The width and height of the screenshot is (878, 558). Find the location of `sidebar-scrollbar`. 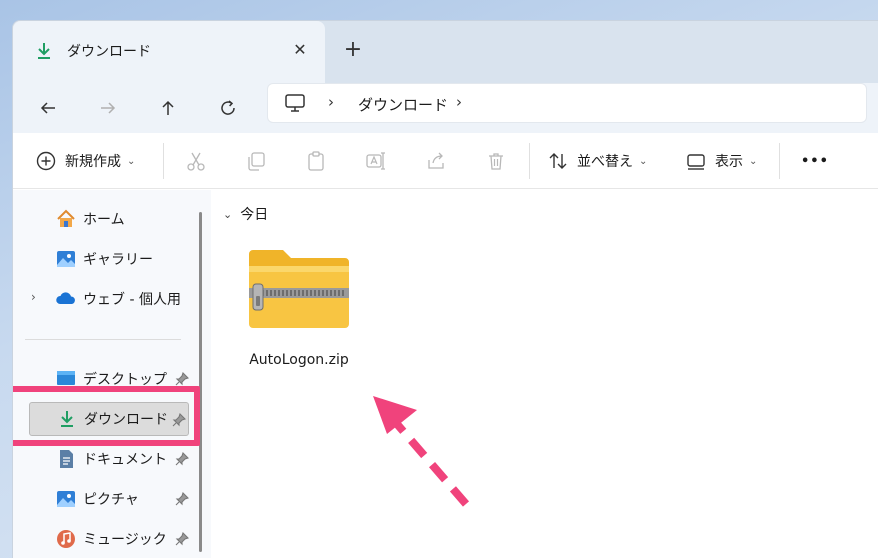

sidebar-scrollbar is located at coordinates (200, 382).